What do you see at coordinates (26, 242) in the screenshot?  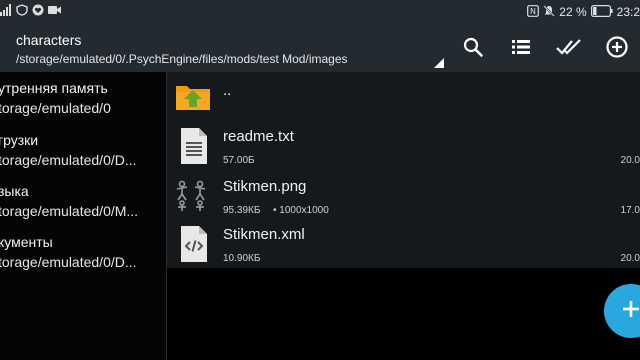 I see `bookmark-name: кументы` at bounding box center [26, 242].